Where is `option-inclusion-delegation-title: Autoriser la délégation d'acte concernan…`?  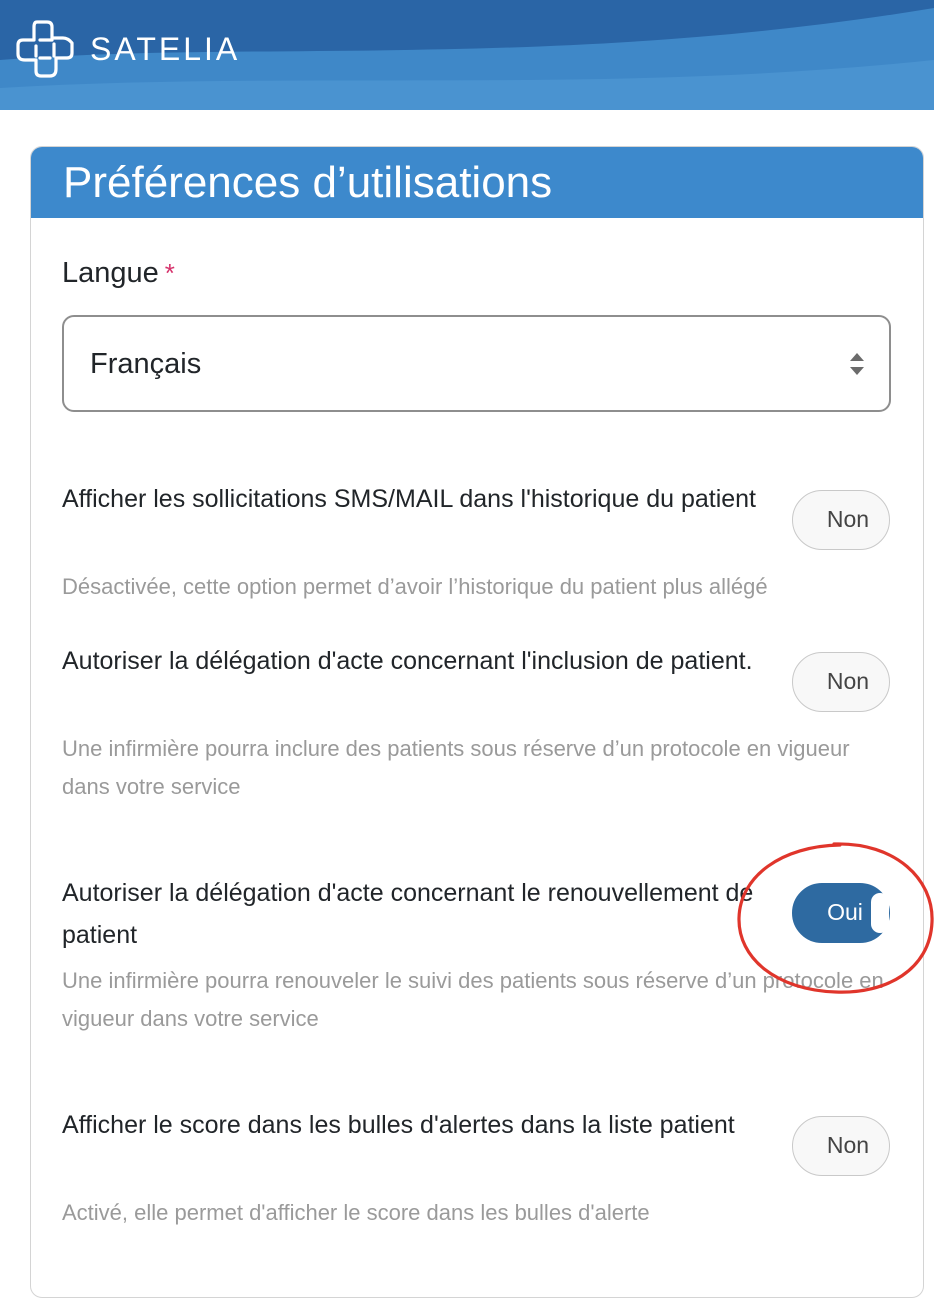
option-inclusion-delegation-title: Autoriser la délégation d'acte concernan… is located at coordinates (407, 661).